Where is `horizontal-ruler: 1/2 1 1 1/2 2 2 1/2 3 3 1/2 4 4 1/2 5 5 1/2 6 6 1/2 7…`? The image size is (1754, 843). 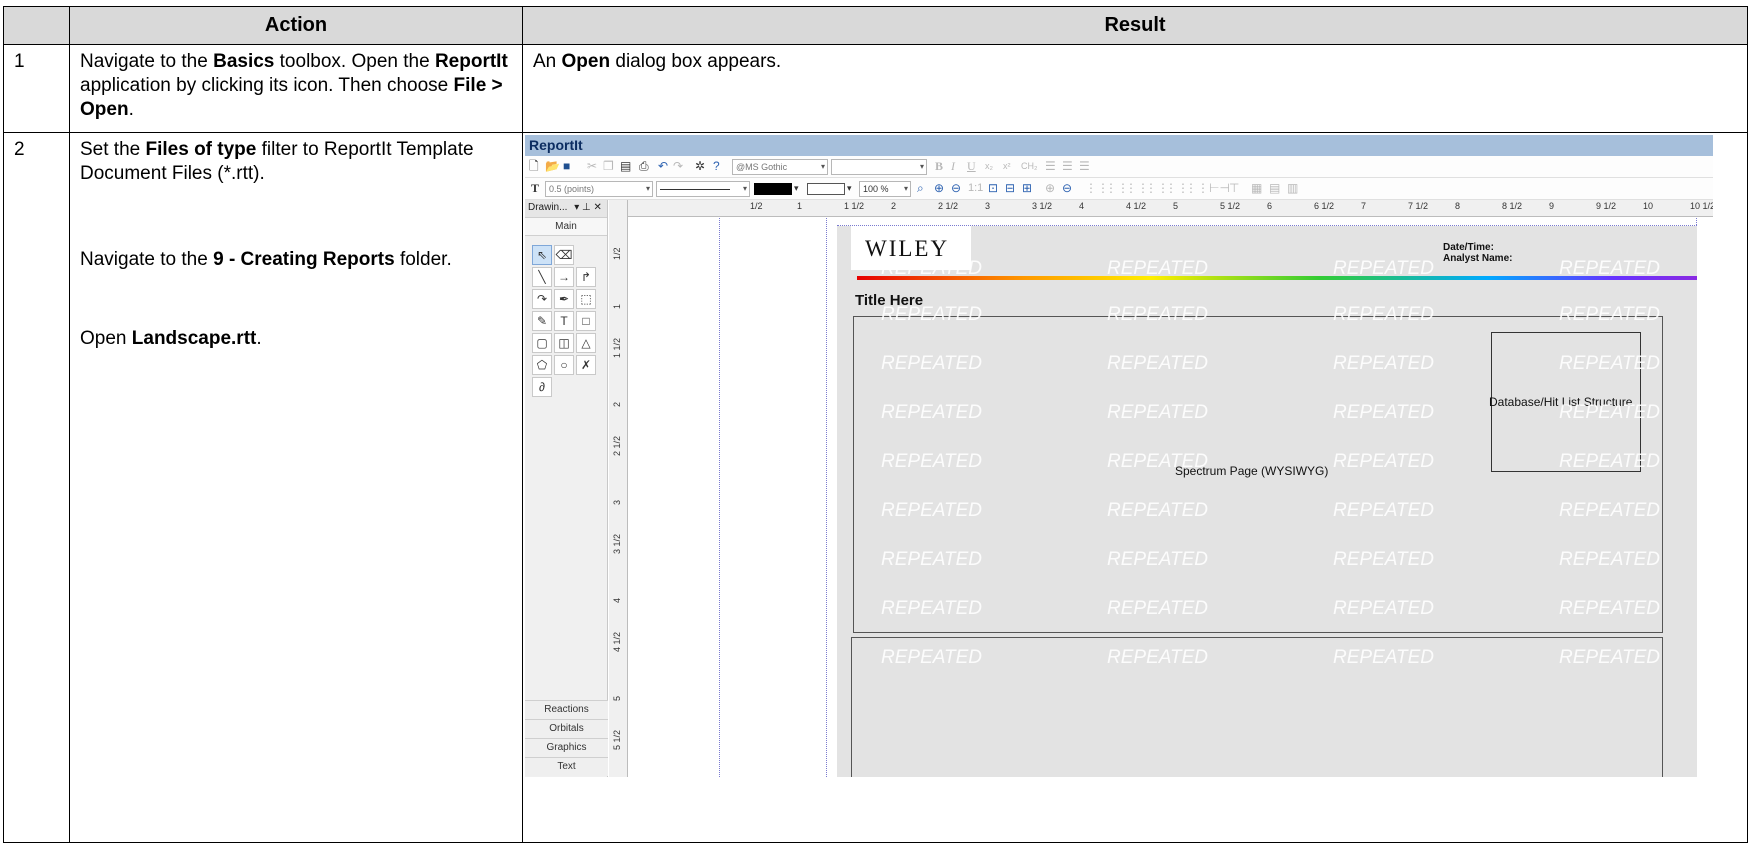 horizontal-ruler: 1/2 1 1 1/2 2 2 1/2 3 3 1/2 4 4 1/2 5 5 1/2 6 6 1/2 7… is located at coordinates (1170, 208).